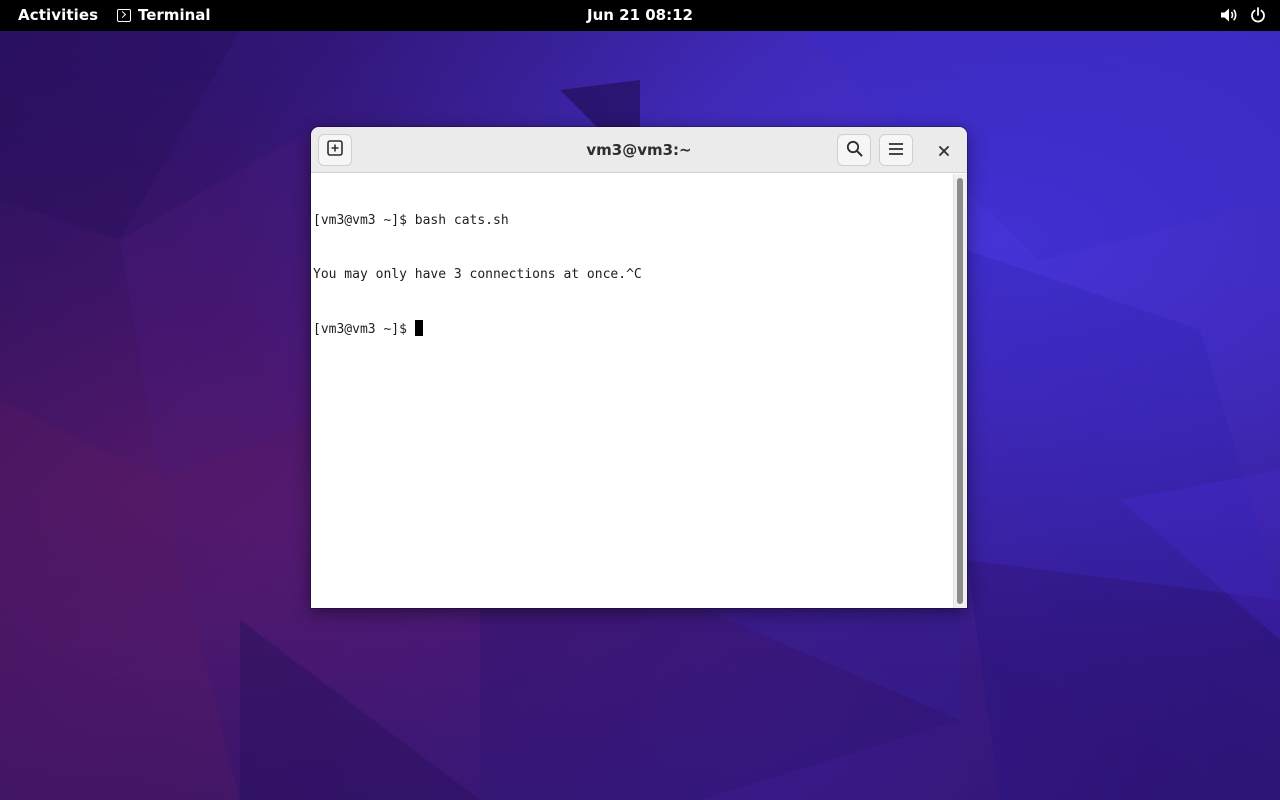  I want to click on hamburger-menu-icon, so click(896, 150).